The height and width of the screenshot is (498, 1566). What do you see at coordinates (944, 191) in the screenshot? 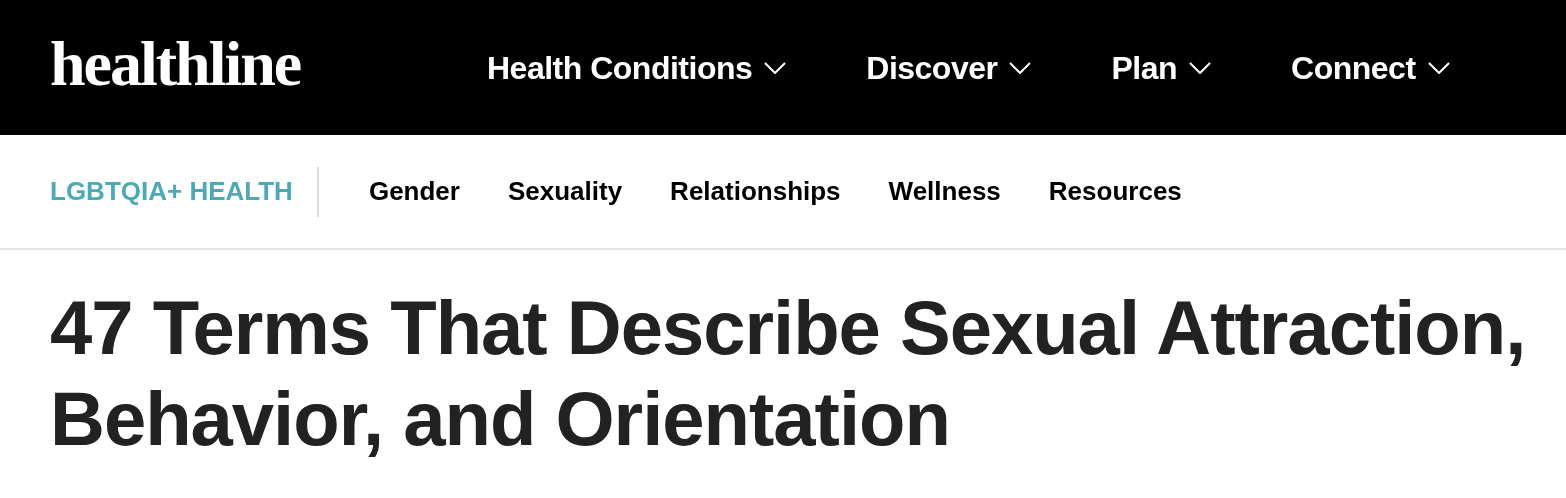
I see `section-nav-link: Wellness` at bounding box center [944, 191].